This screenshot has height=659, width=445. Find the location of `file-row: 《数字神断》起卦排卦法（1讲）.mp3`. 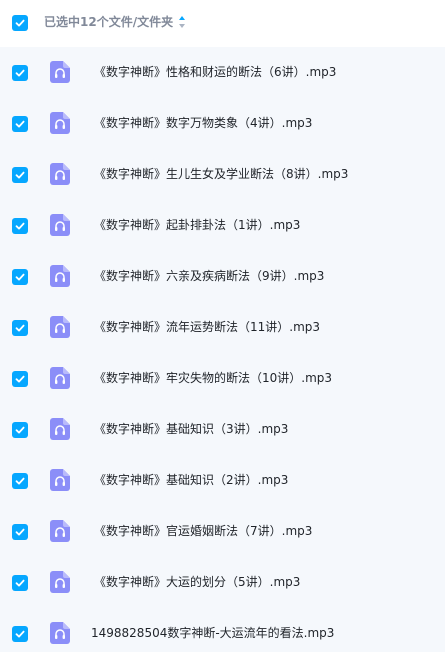

file-row: 《数字神断》起卦排卦法（1讲）.mp3 is located at coordinates (222, 225).